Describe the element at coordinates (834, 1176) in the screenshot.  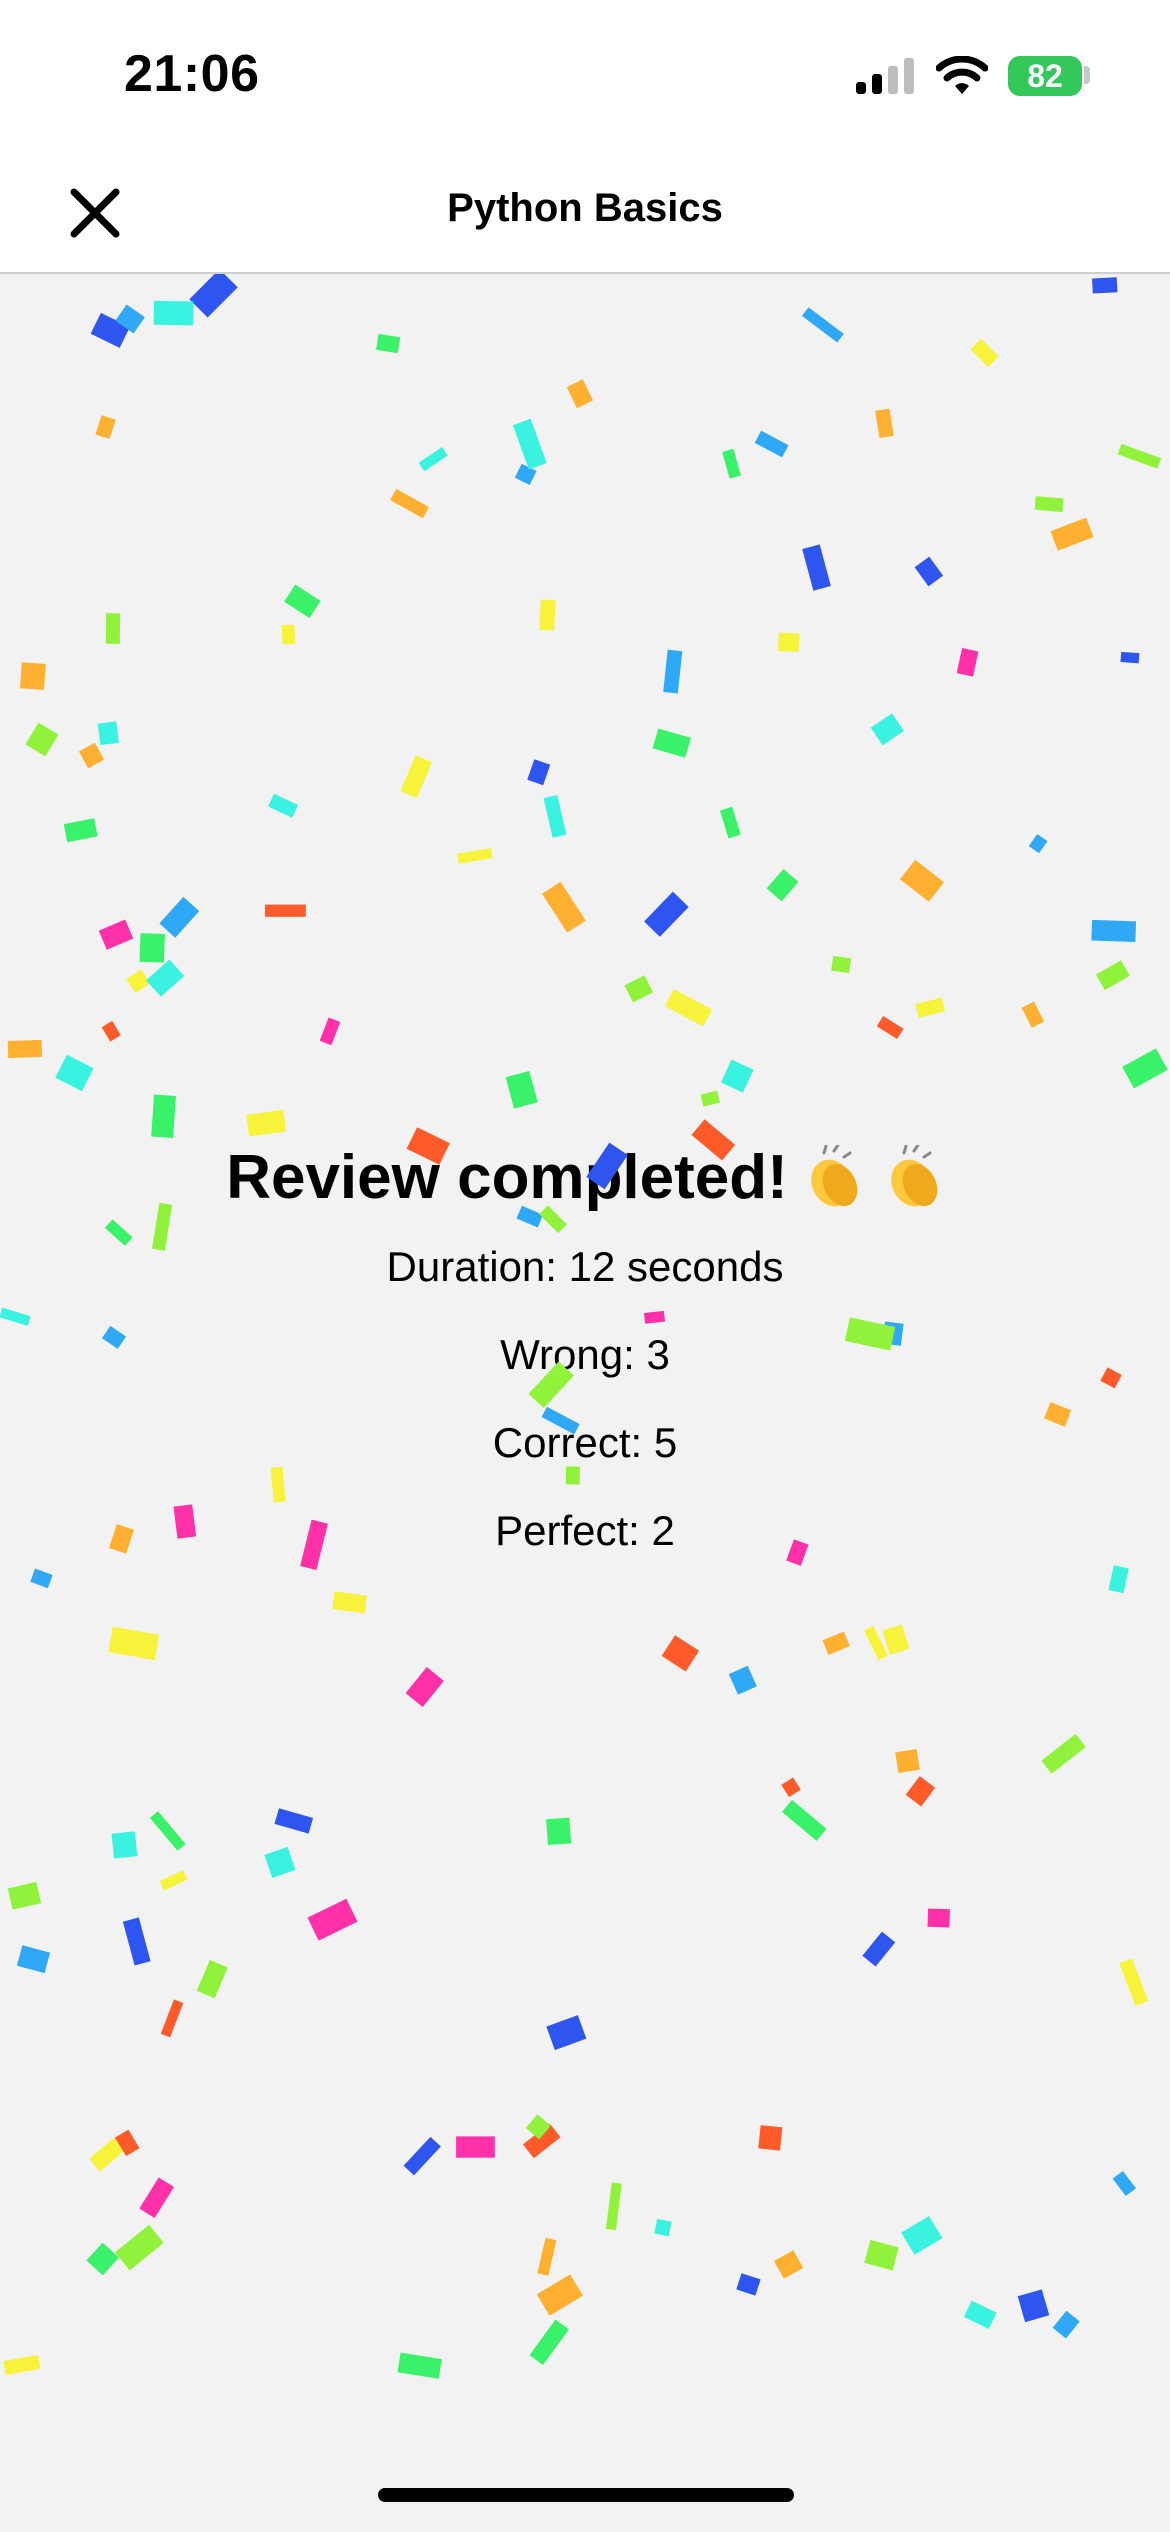
I see `clap-icon-left` at that location.